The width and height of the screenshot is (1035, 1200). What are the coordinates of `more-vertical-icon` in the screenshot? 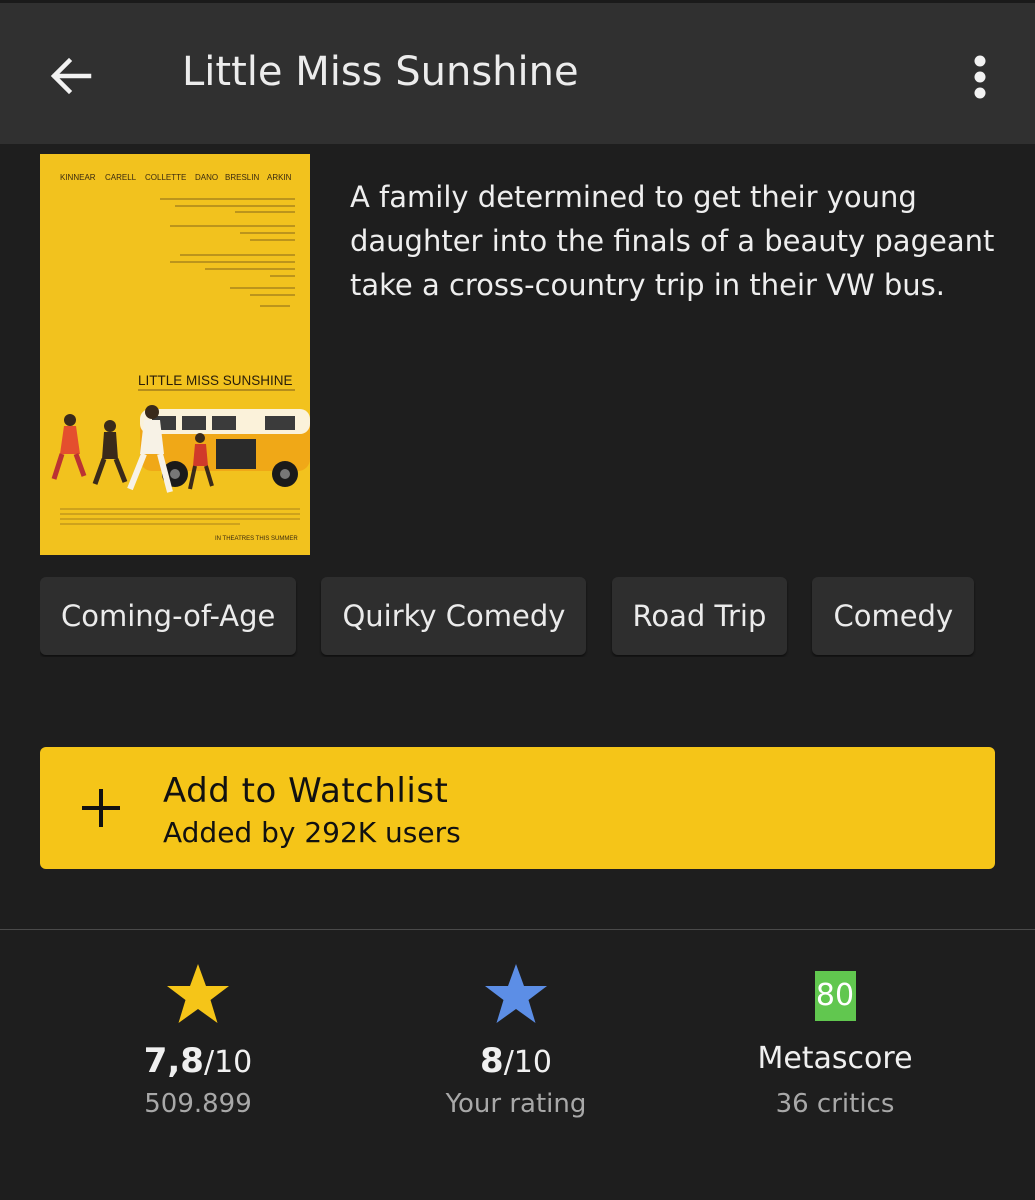 It's located at (980, 77).